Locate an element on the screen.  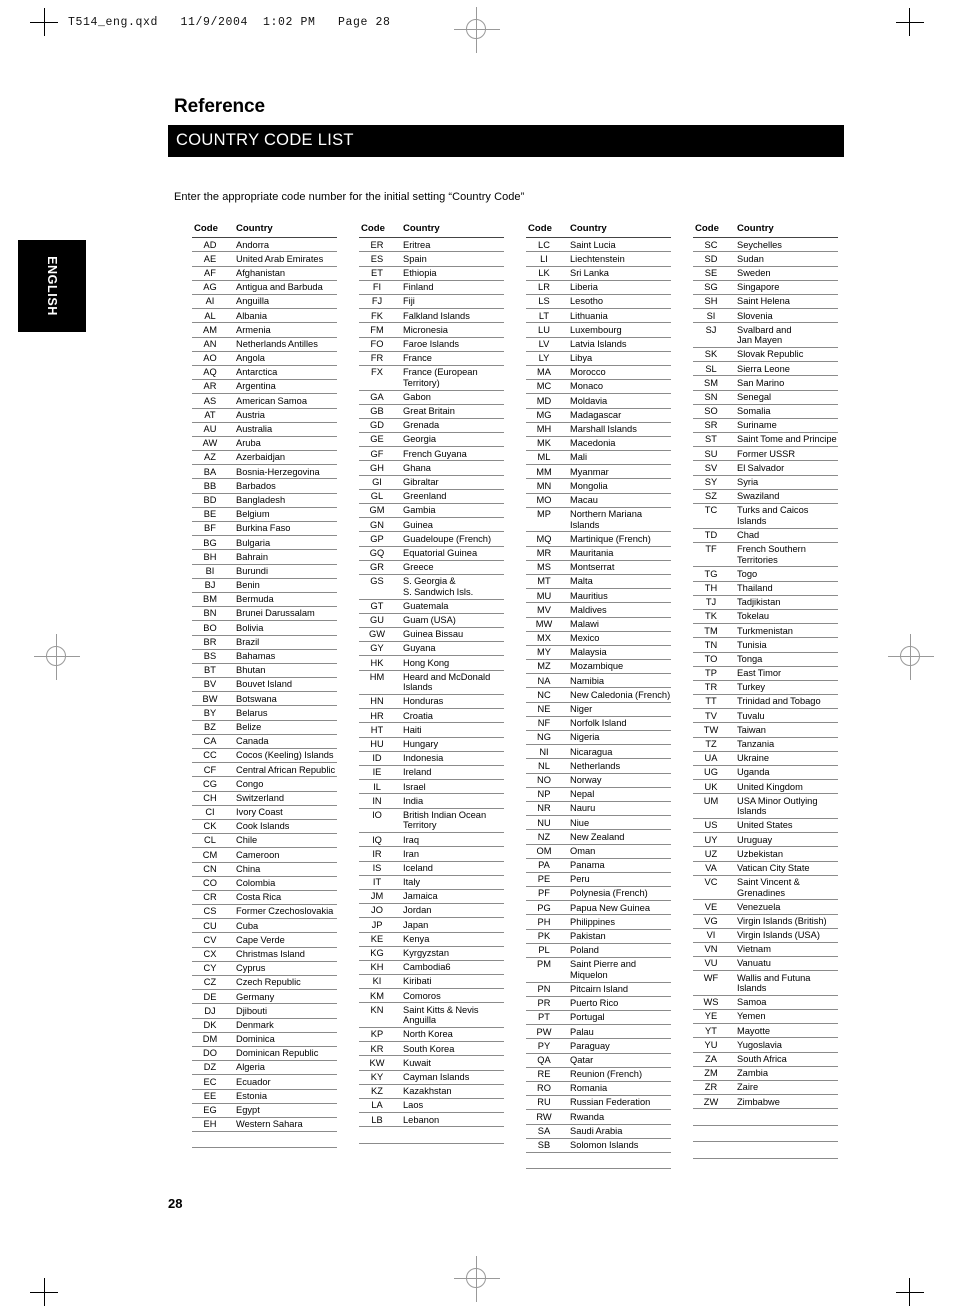
country-name-cell: Ukraine is located at coordinates (785, 759).